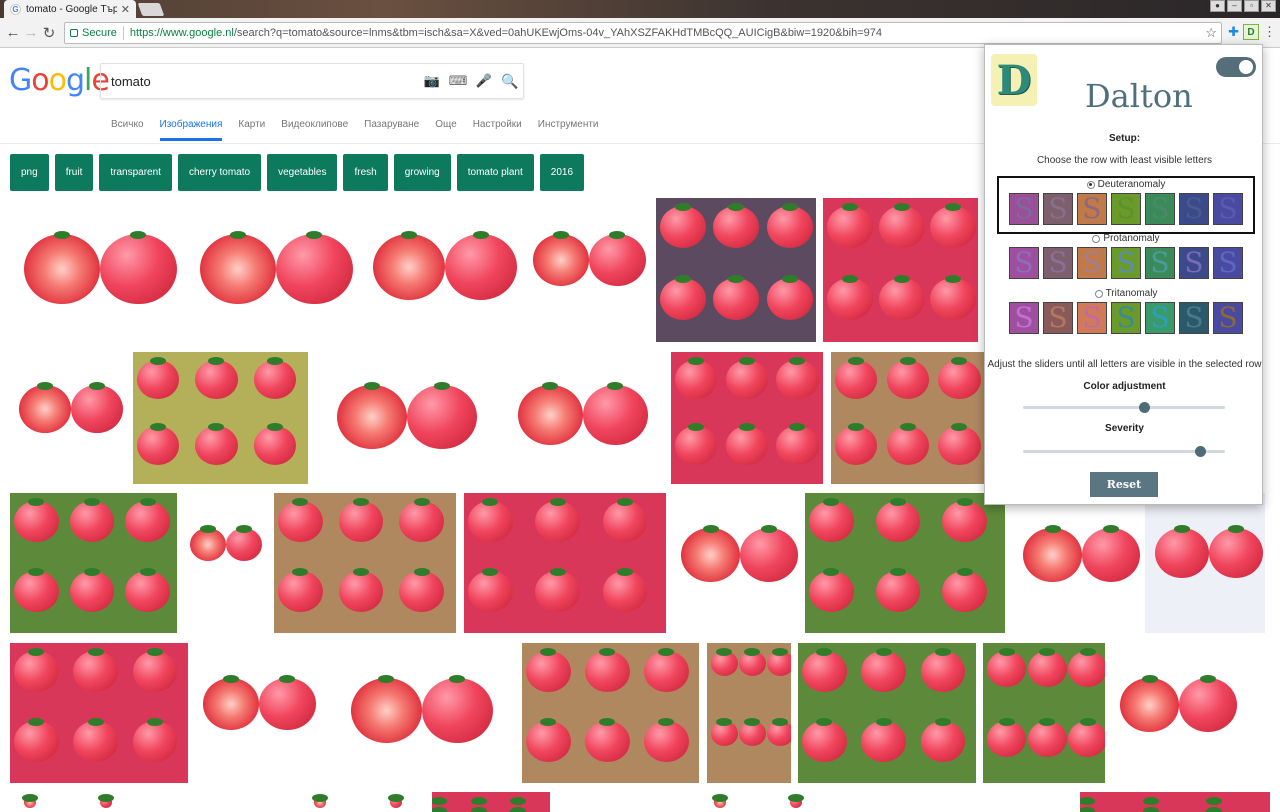 The width and height of the screenshot is (1280, 812). What do you see at coordinates (1251, 32) in the screenshot?
I see `dalton-extension-icon: D` at bounding box center [1251, 32].